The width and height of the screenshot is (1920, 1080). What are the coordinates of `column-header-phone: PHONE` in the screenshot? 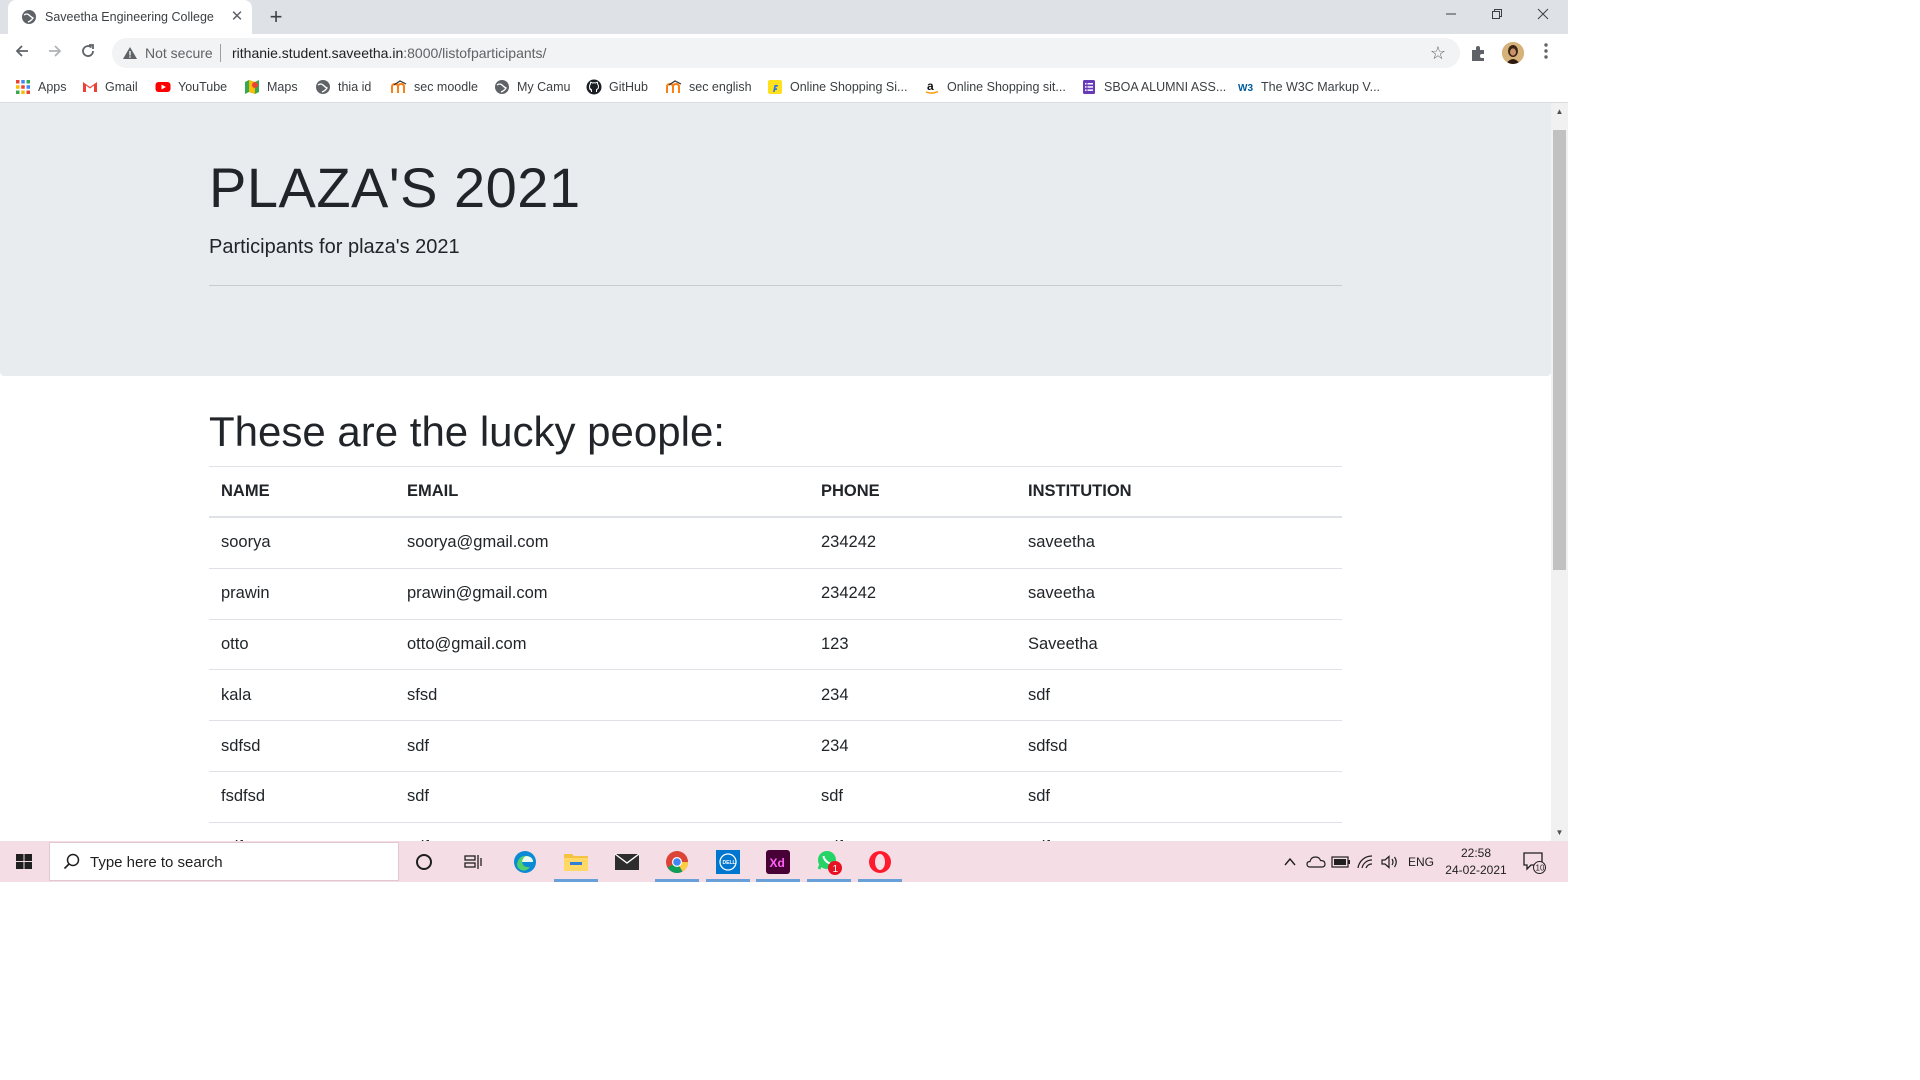 It's located at (912, 492).